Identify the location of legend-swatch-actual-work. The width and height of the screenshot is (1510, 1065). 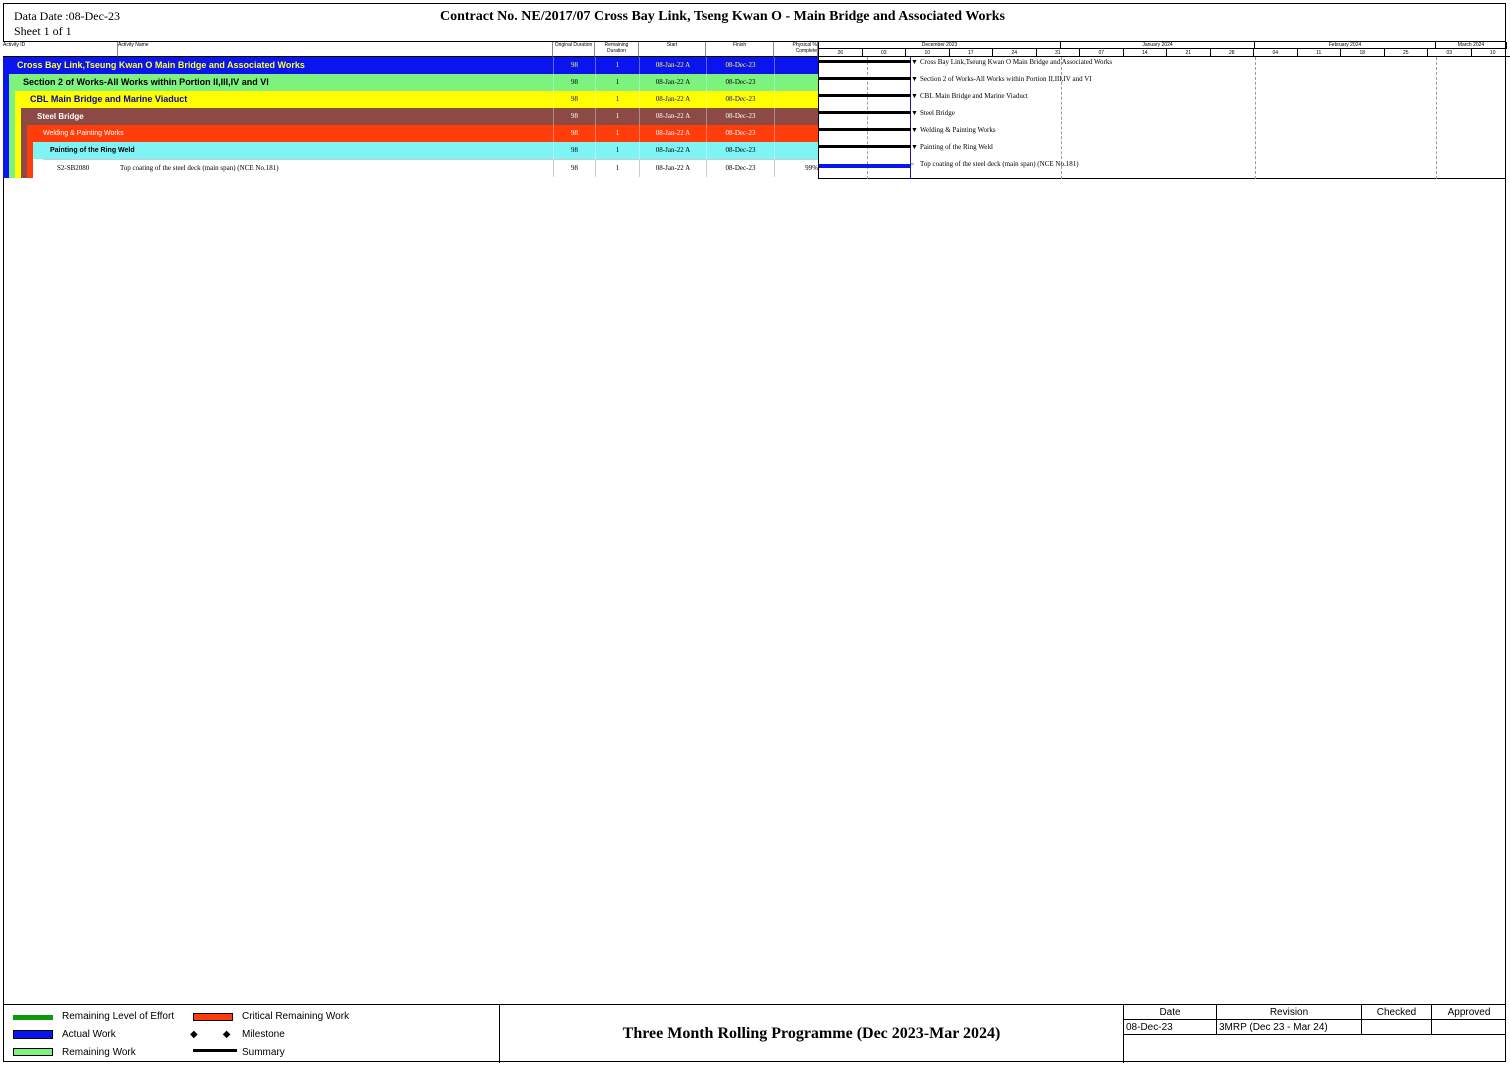
(33, 1034).